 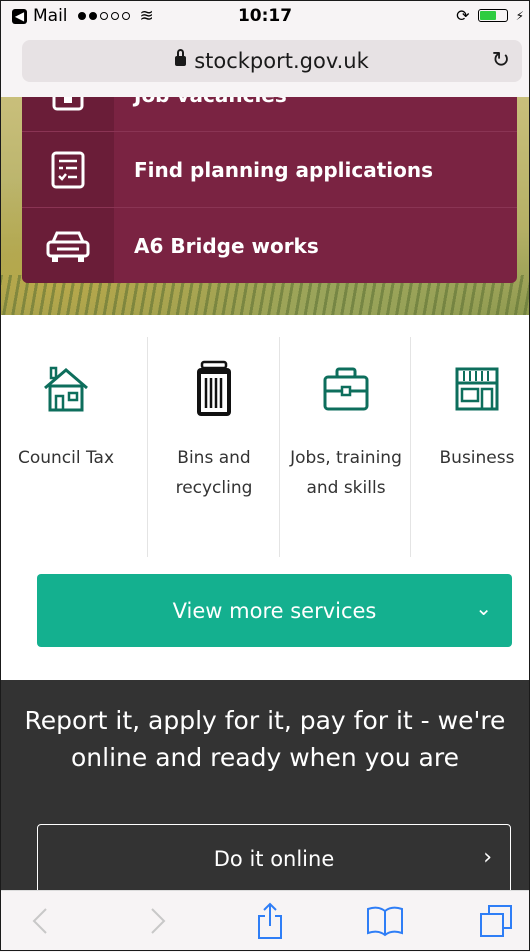 I want to click on menu-item-label: Find planning applications, so click(x=284, y=169).